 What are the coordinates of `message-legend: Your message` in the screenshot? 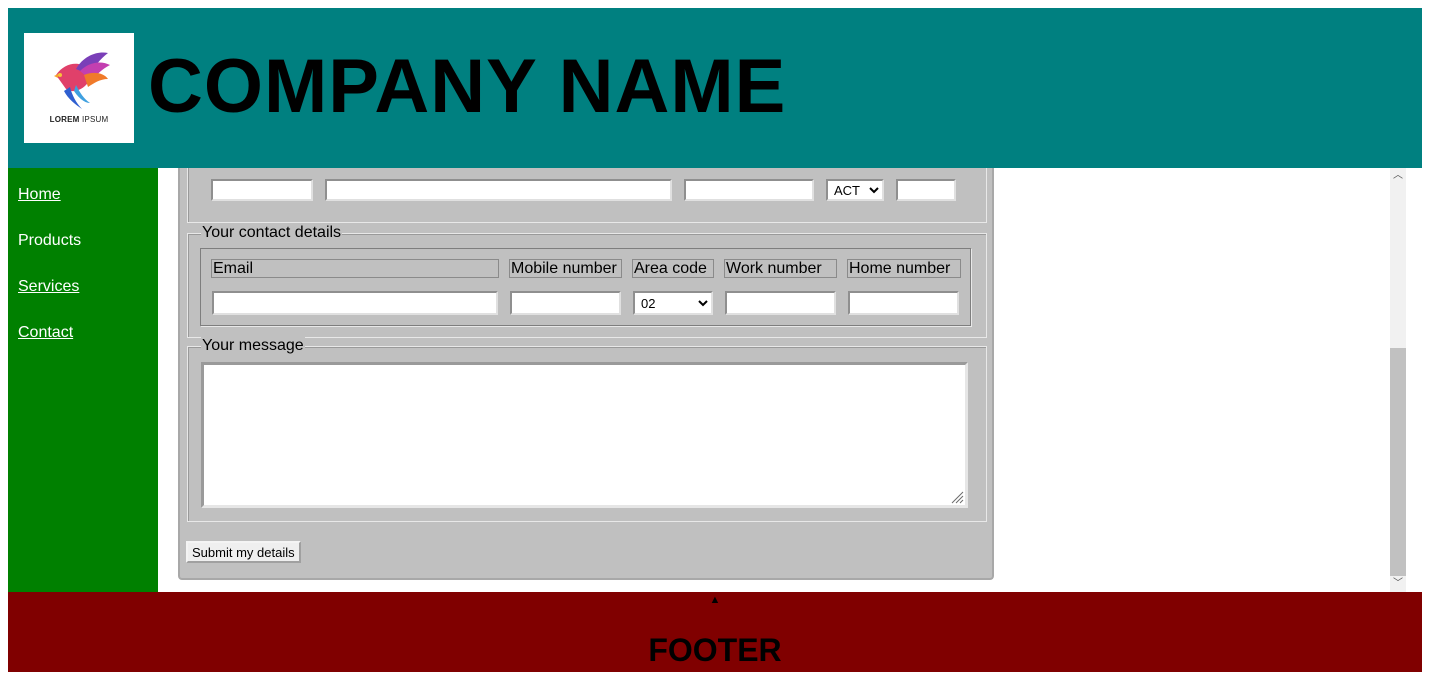 It's located at (253, 346).